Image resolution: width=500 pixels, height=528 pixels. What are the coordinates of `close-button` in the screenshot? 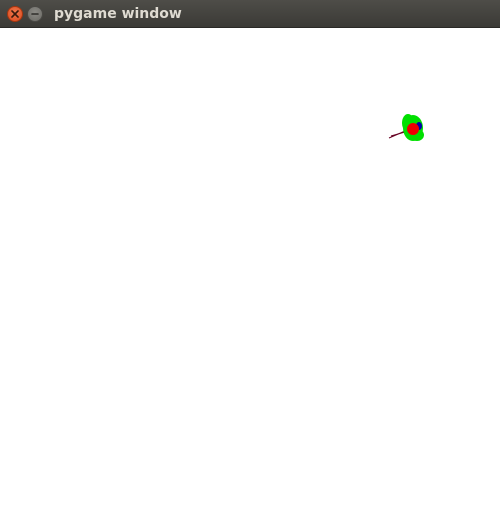 It's located at (15, 14).